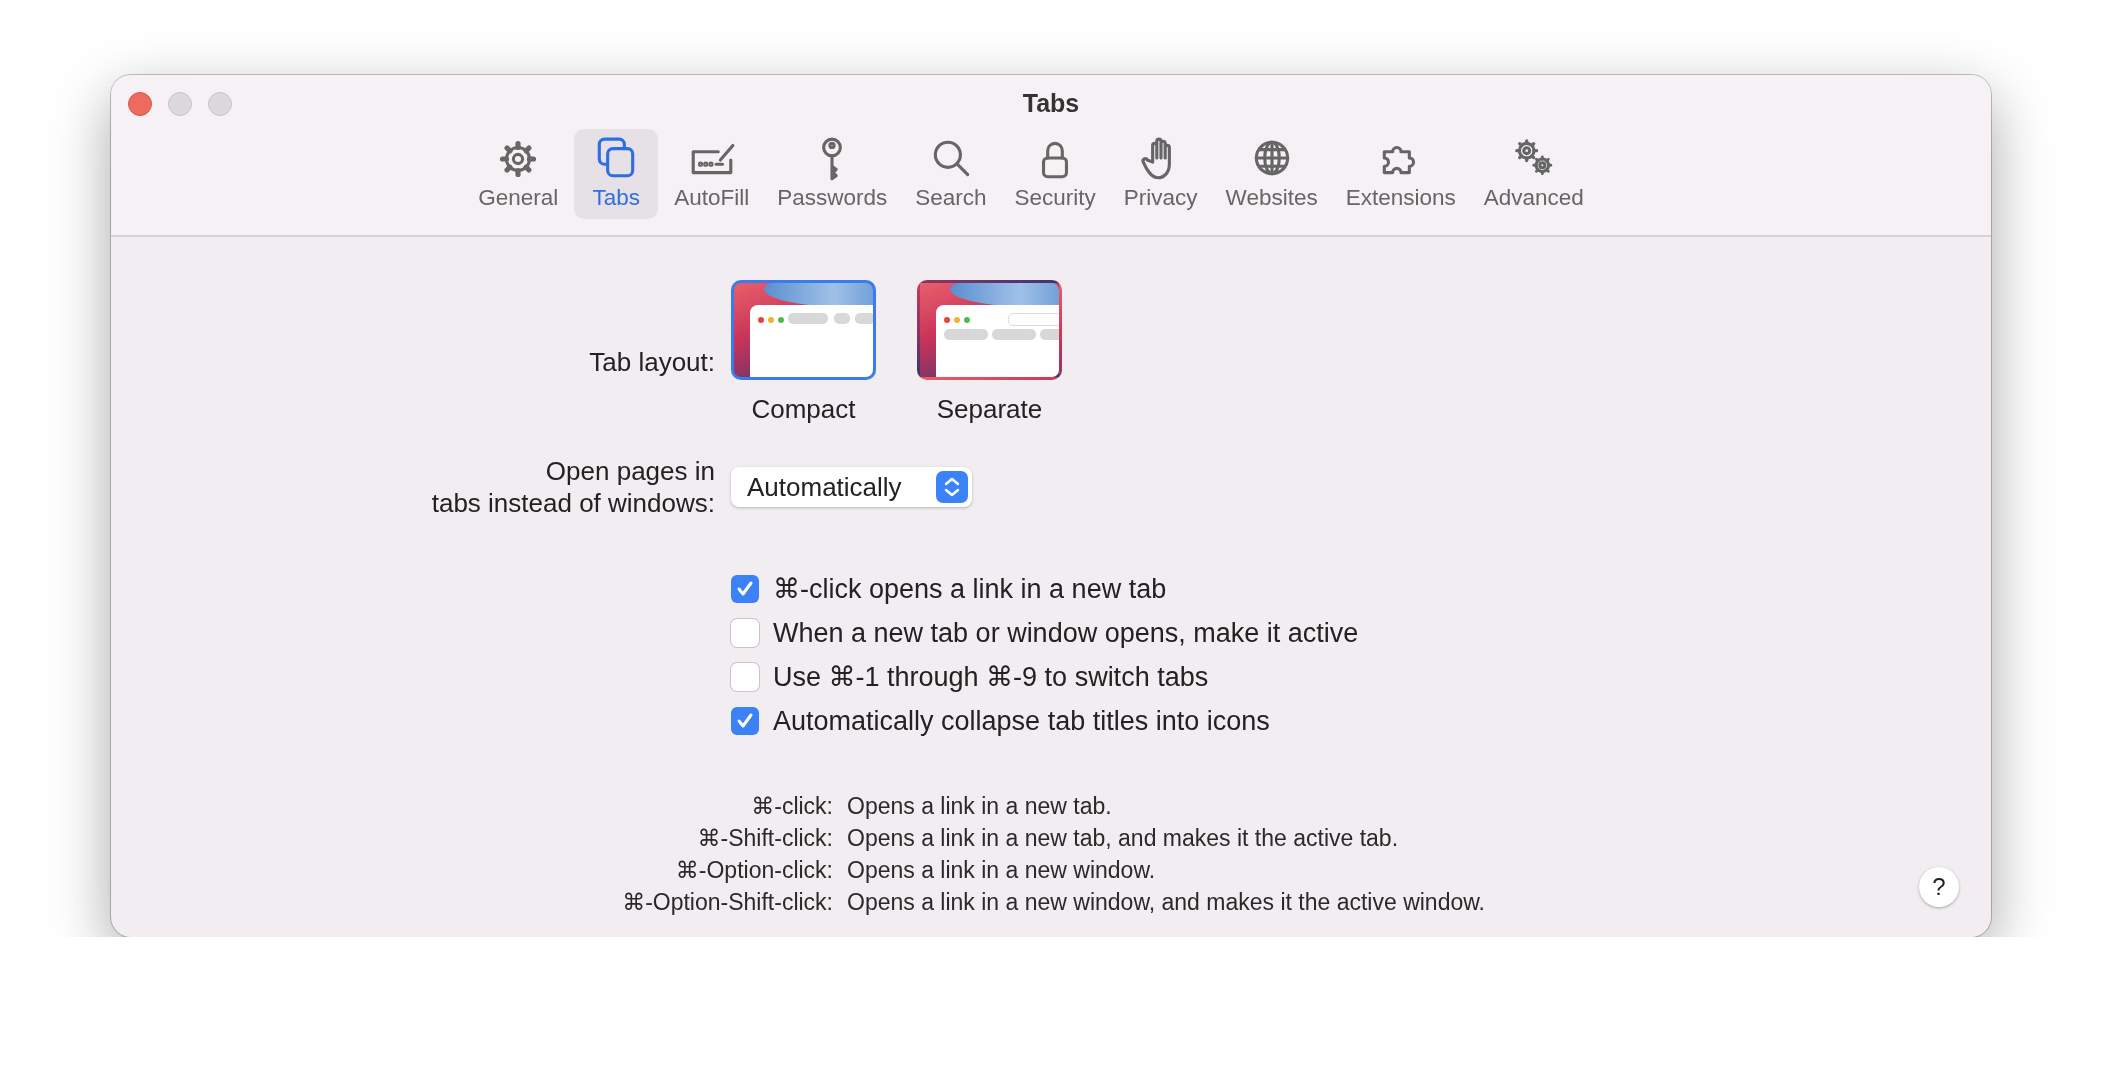 This screenshot has height=1086, width=2102. What do you see at coordinates (518, 174) in the screenshot?
I see `toolbar-tab: General` at bounding box center [518, 174].